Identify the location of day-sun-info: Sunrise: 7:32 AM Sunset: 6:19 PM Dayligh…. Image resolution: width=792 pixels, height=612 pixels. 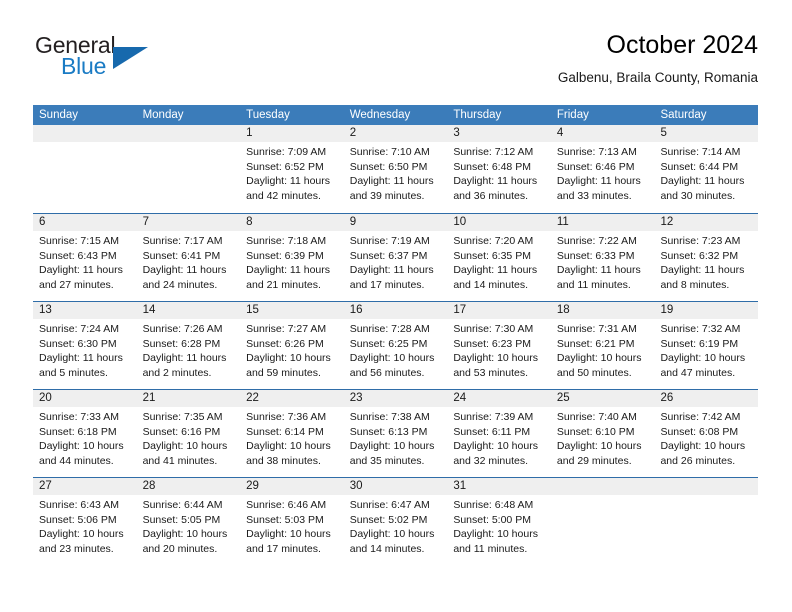
(703, 351).